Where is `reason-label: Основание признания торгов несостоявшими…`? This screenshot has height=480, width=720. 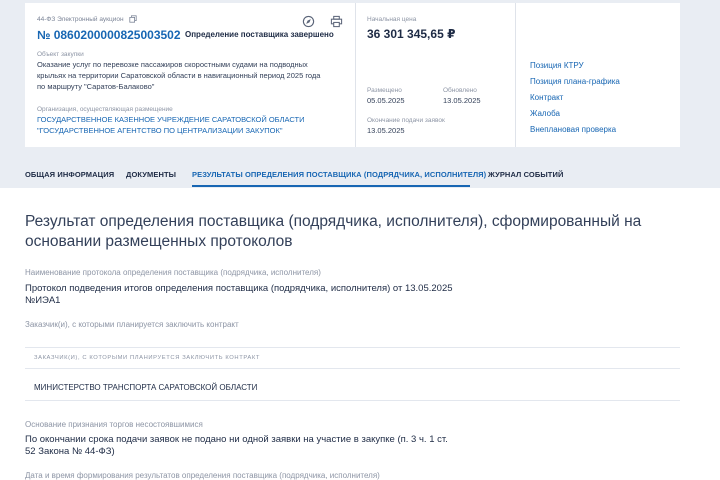 reason-label: Основание признания торгов несостоявшими… is located at coordinates (114, 424).